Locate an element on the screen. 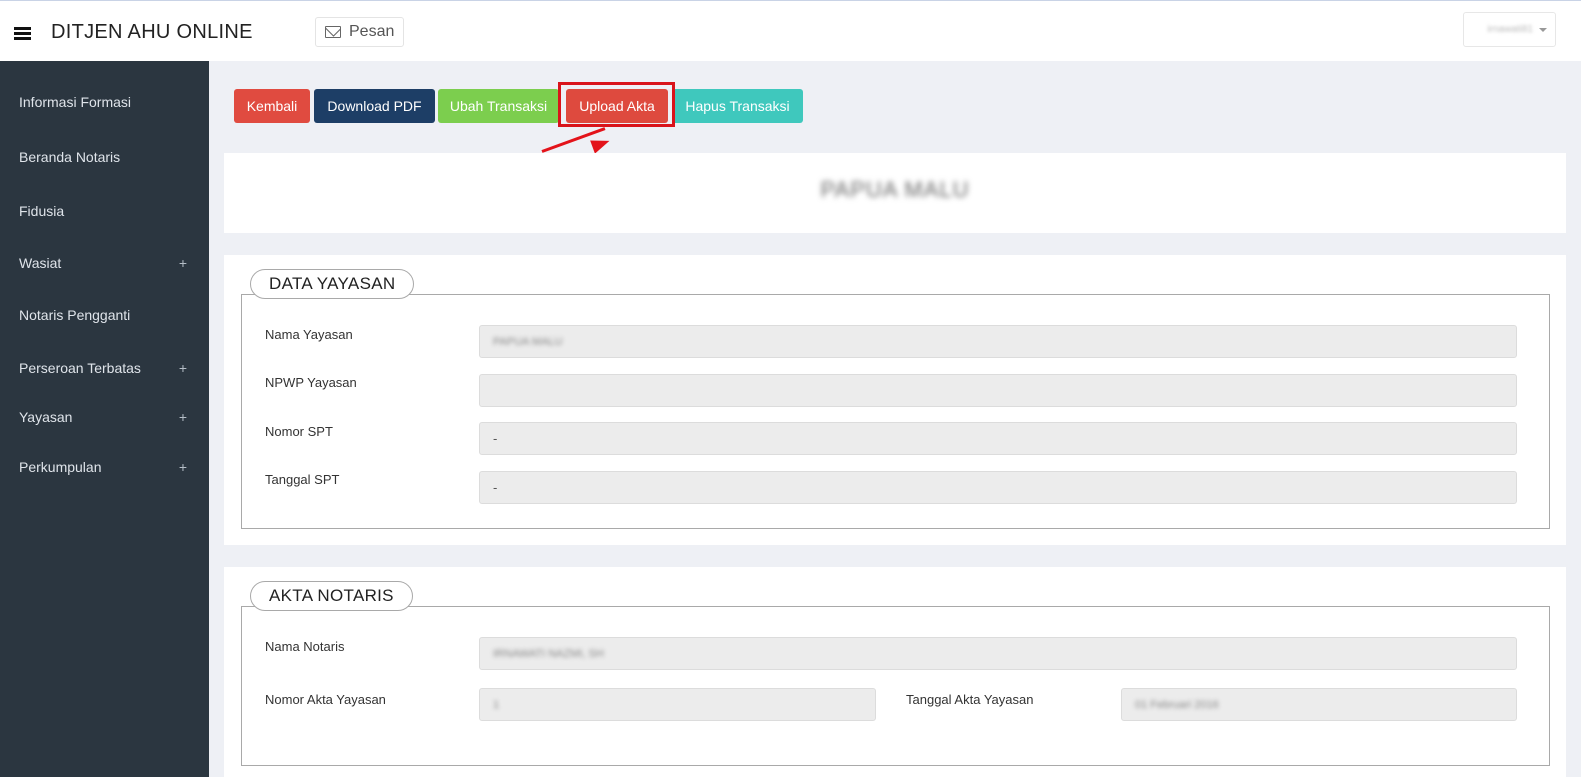 Image resolution: width=1581 pixels, height=777 pixels. sidebar-item-perseroan-terbatas: Perseroan Terbatas + is located at coordinates (103, 368).